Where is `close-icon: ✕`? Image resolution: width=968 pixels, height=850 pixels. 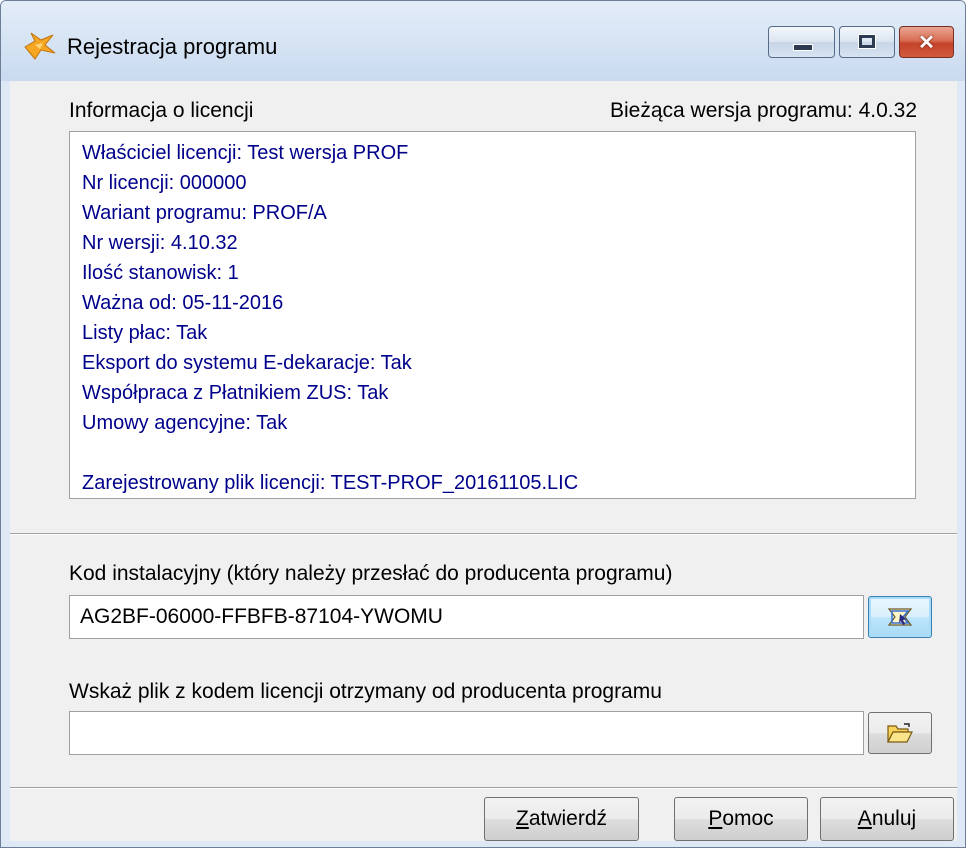 close-icon: ✕ is located at coordinates (926, 42).